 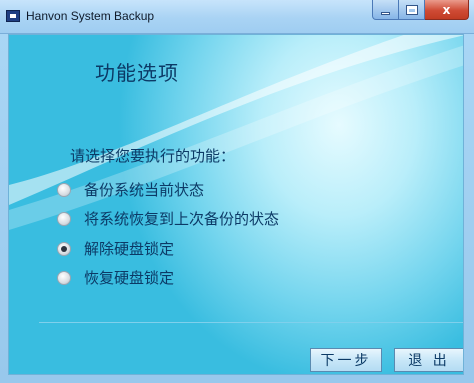 I want to click on option-restore-last-backup: 将系统恢复到上次备份的状态, so click(x=168, y=218).